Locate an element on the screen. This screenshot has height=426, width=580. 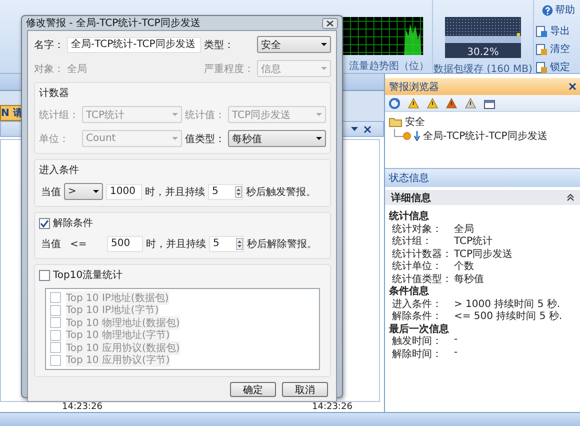
graph-caption: 流量趋势图（位） is located at coordinates (389, 66).